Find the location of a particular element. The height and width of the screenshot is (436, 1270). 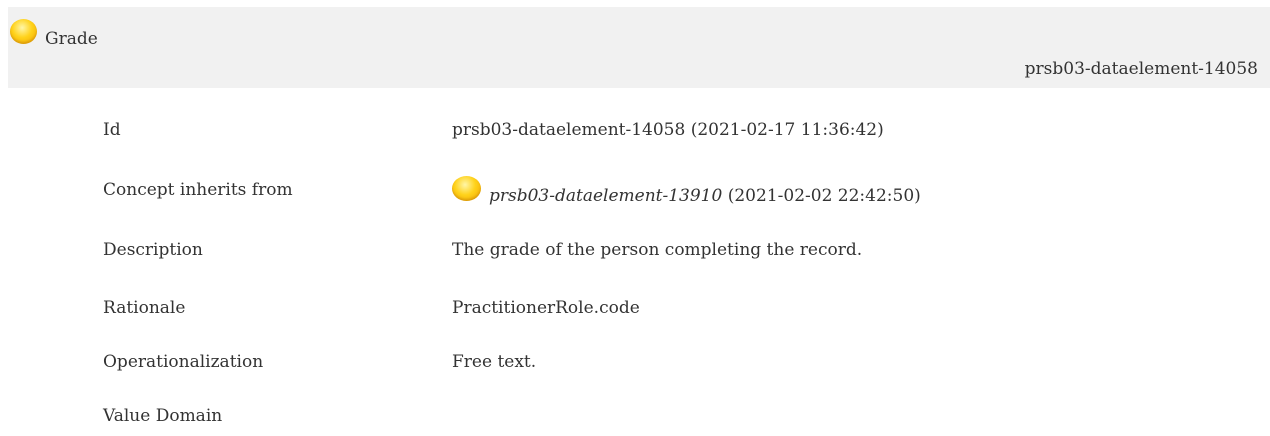

rationale-value: PractitionerRole.code is located at coordinates (546, 308).